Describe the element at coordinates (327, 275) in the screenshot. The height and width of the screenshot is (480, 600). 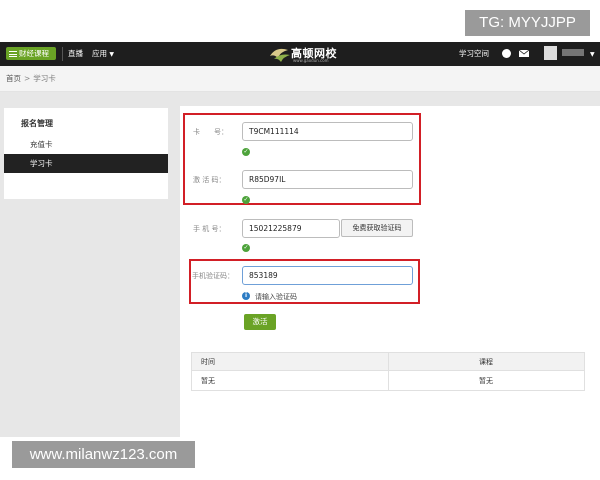
I see `sms-code-input: 853189` at that location.